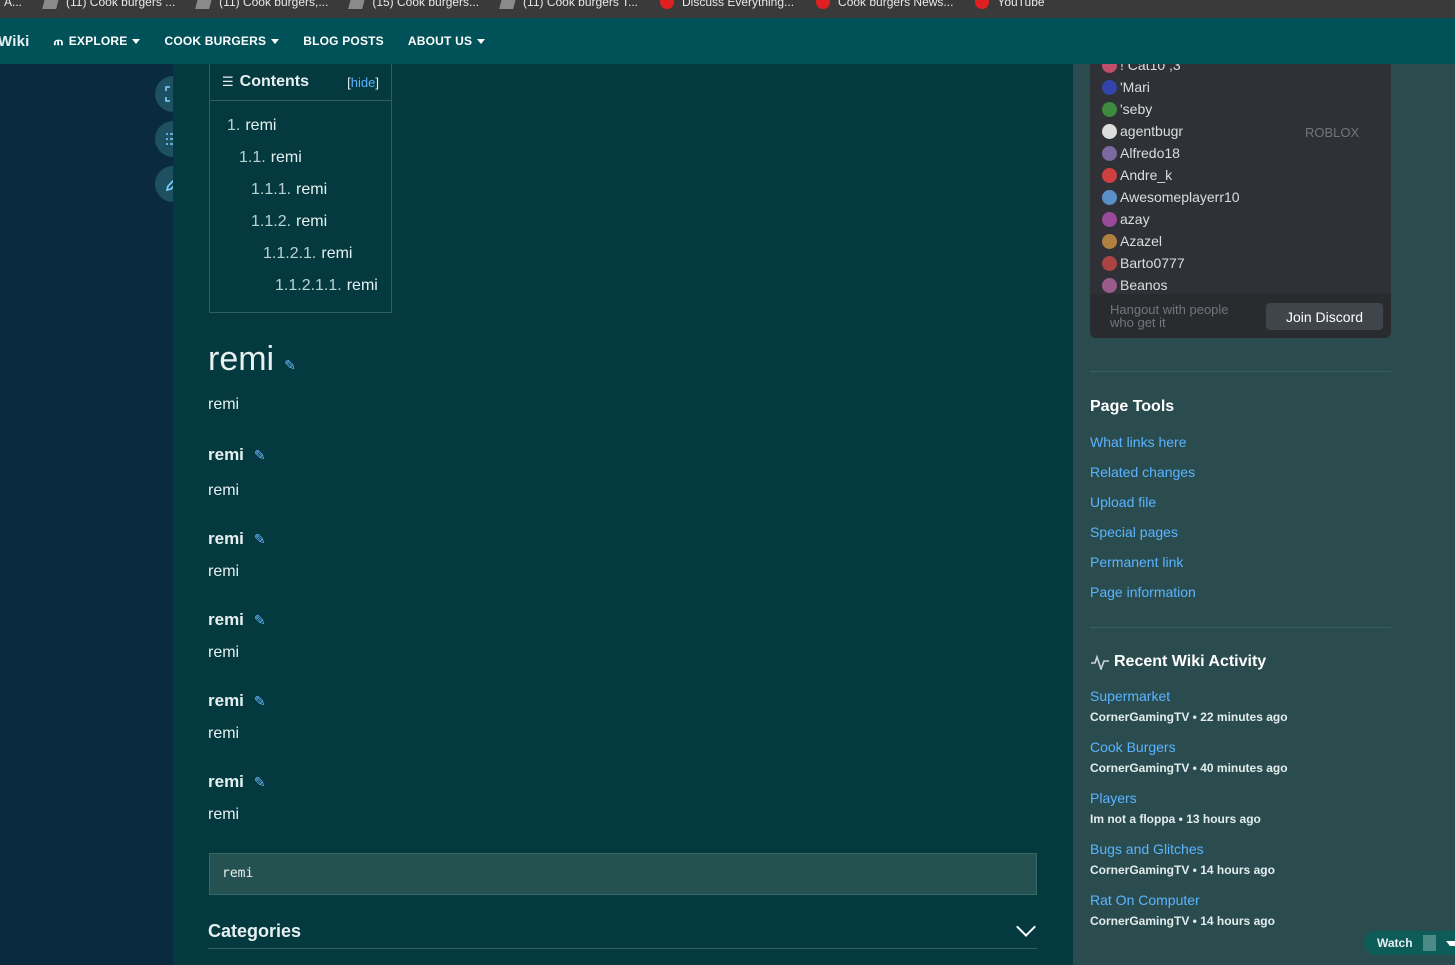 The image size is (1455, 965). What do you see at coordinates (1123, 502) in the screenshot?
I see `link-upload-file: Upload file` at bounding box center [1123, 502].